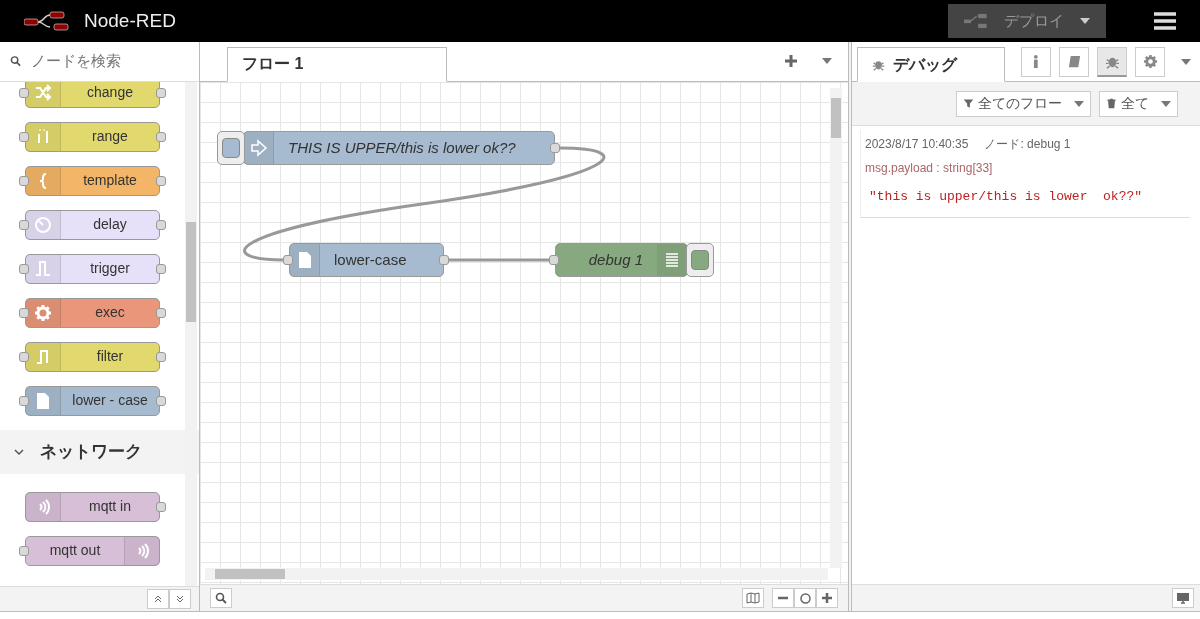 Image resolution: width=1200 pixels, height=619 pixels. I want to click on palette-node: range, so click(92, 136).